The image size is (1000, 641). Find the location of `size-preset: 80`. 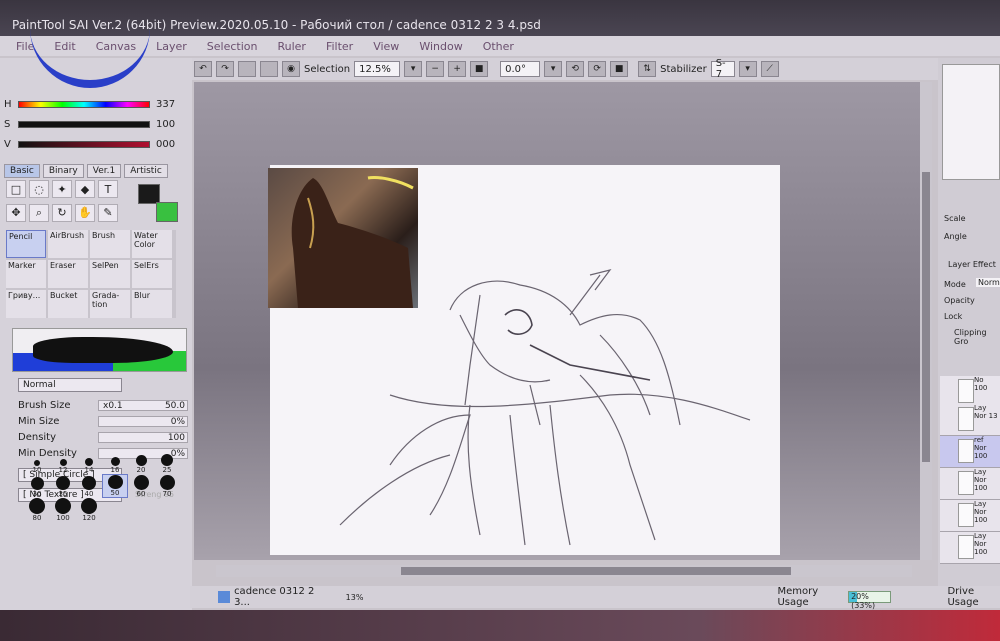

size-preset: 80 is located at coordinates (37, 510).